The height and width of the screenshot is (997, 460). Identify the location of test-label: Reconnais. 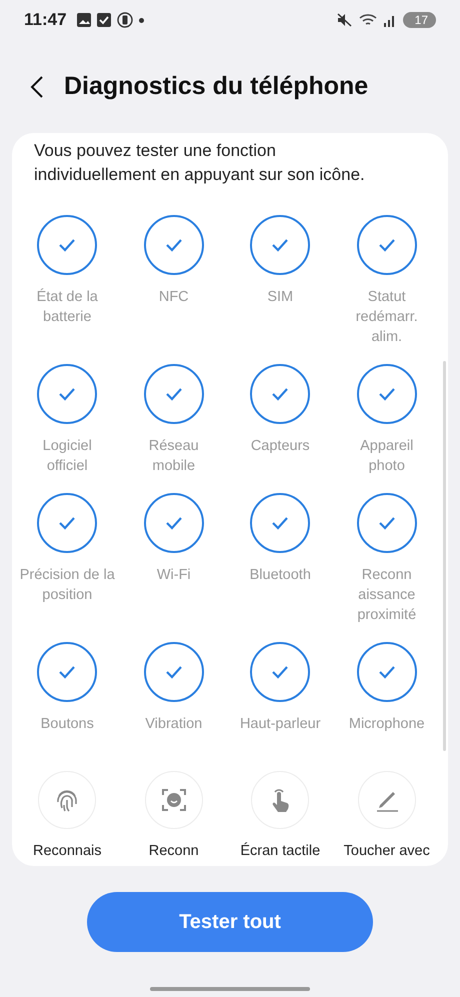
(67, 851).